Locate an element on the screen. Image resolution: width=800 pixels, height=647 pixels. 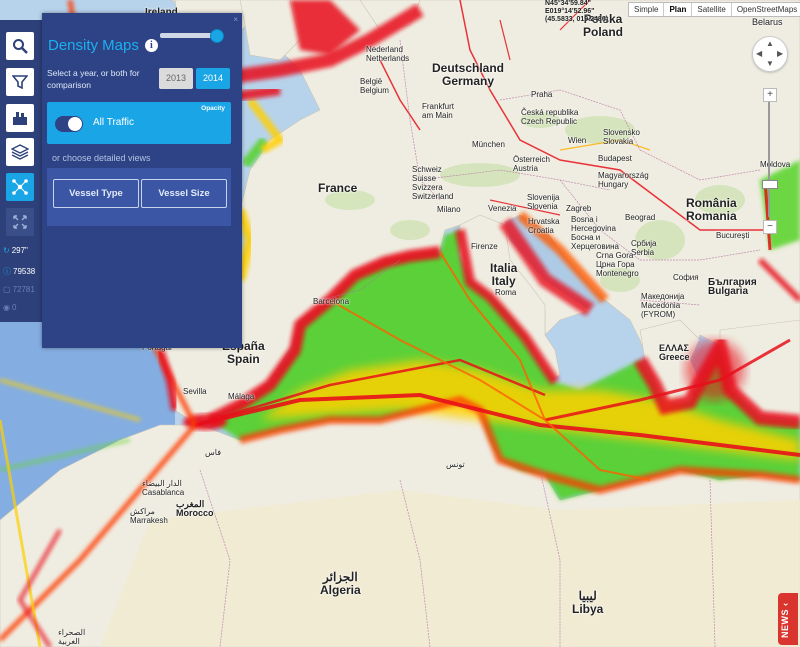
fleet-button is located at coordinates (20, 118).